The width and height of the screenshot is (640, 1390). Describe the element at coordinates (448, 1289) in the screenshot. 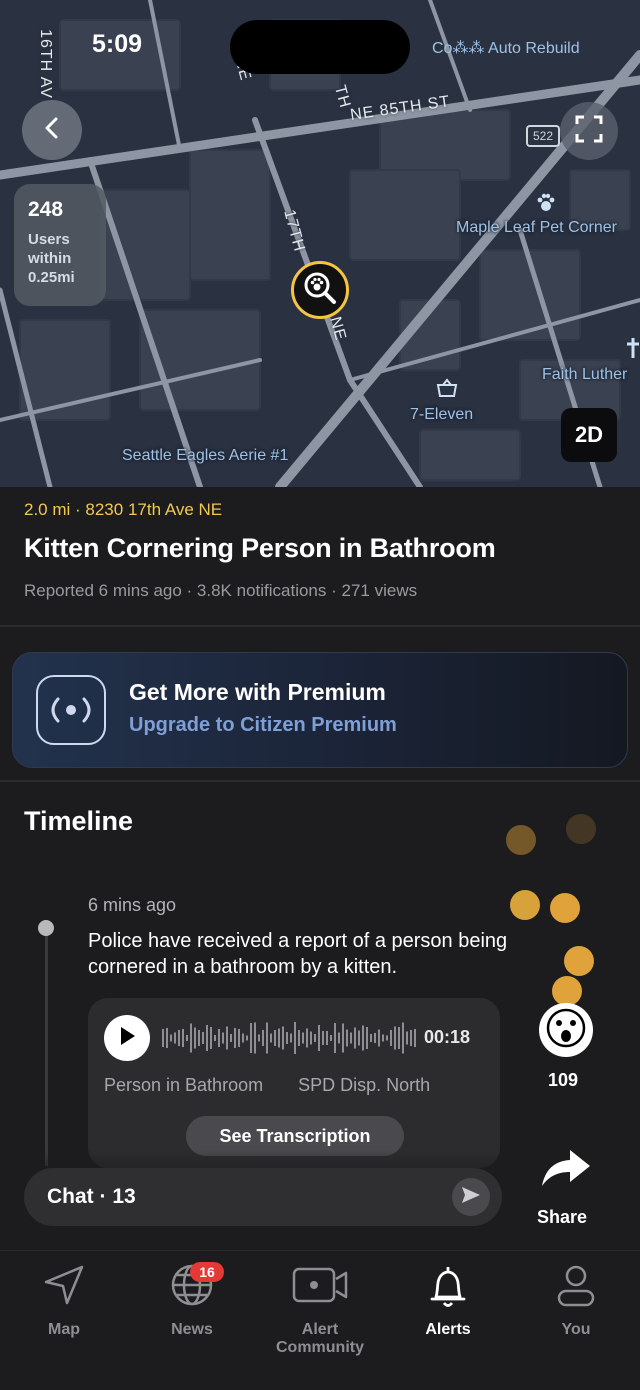

I see `bell-icon` at that location.